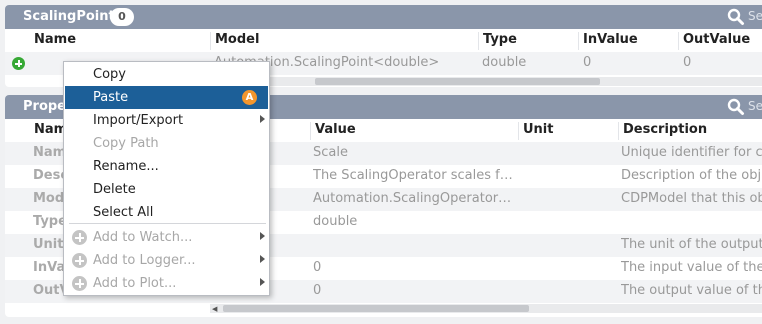 The image size is (762, 324). I want to click on menu-separator, so click(167, 223).